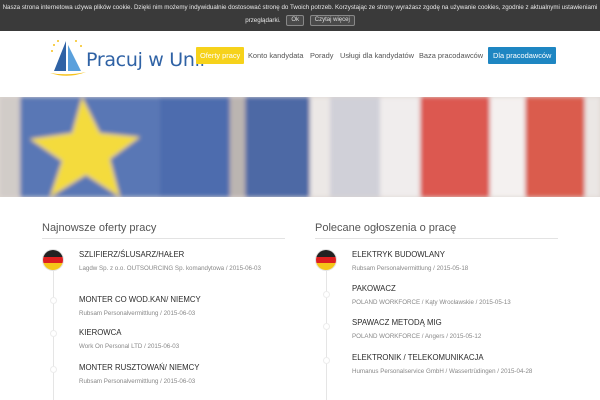 This screenshot has height=400, width=600. Describe the element at coordinates (472, 288) in the screenshot. I see `job-title: PAKOWACZ` at that location.